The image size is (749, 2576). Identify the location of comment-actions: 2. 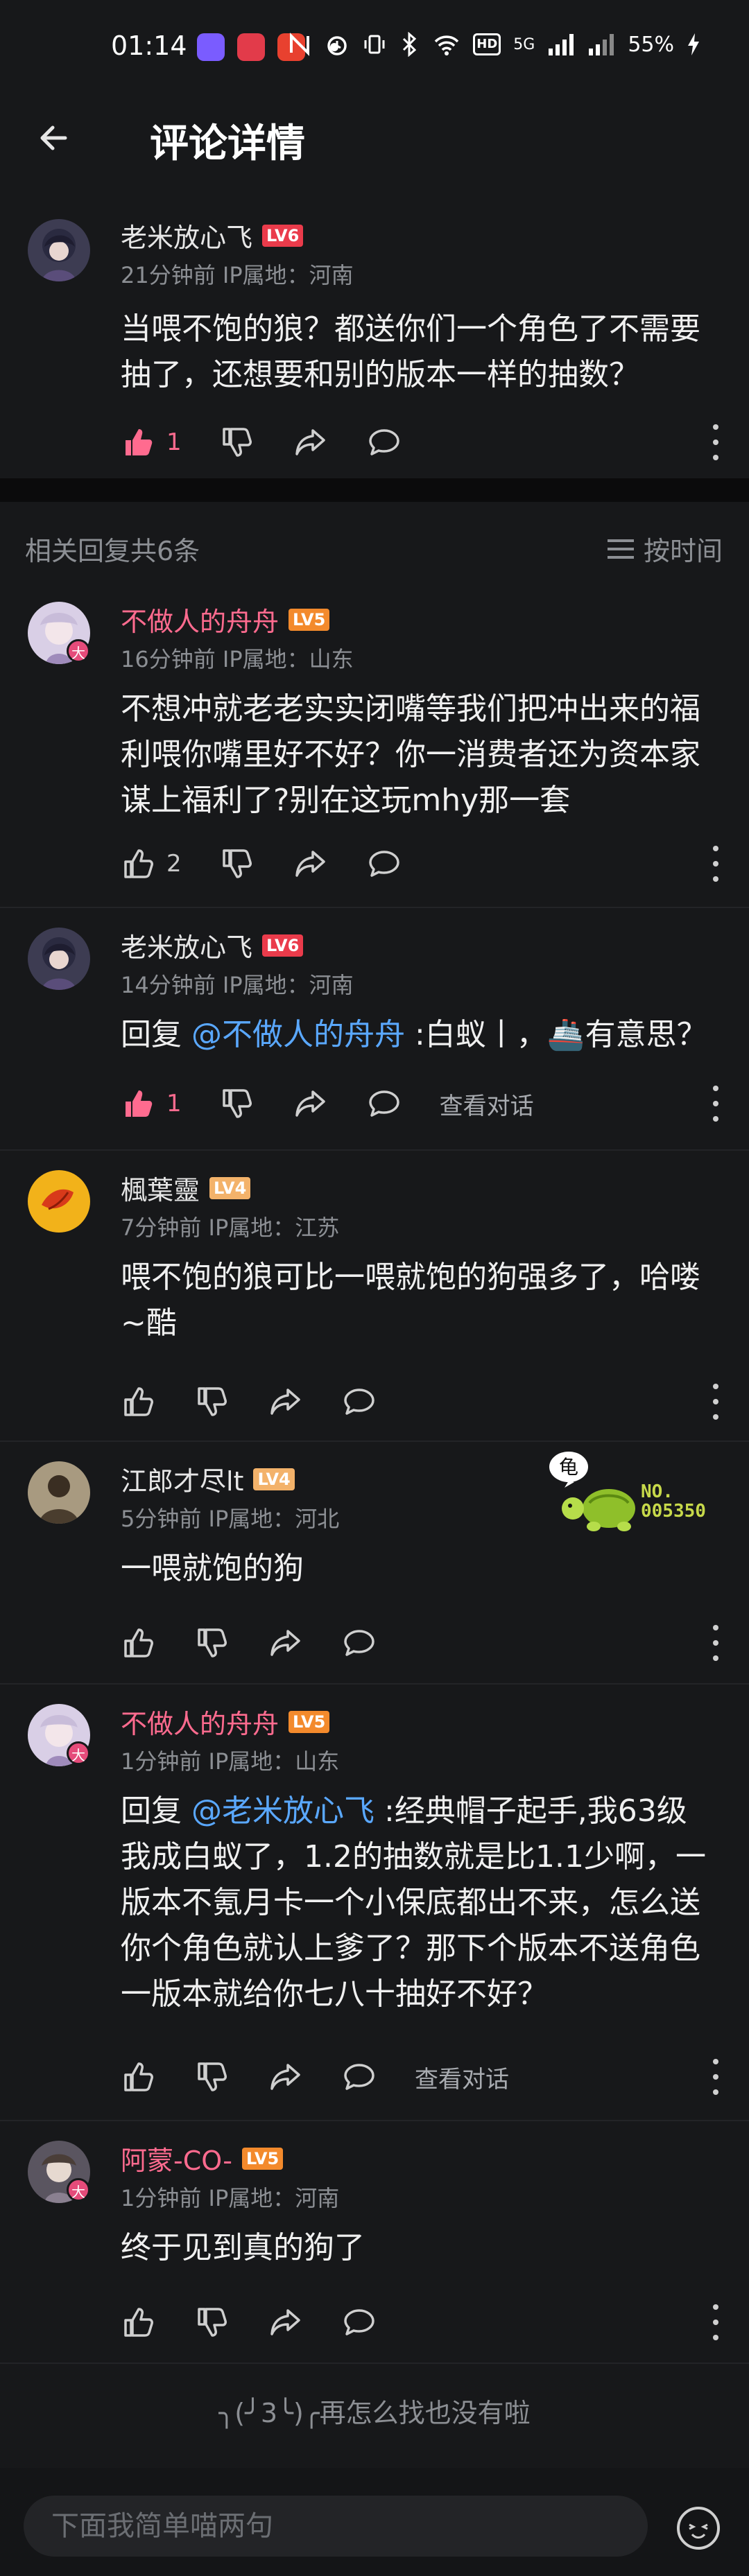
(280, 864).